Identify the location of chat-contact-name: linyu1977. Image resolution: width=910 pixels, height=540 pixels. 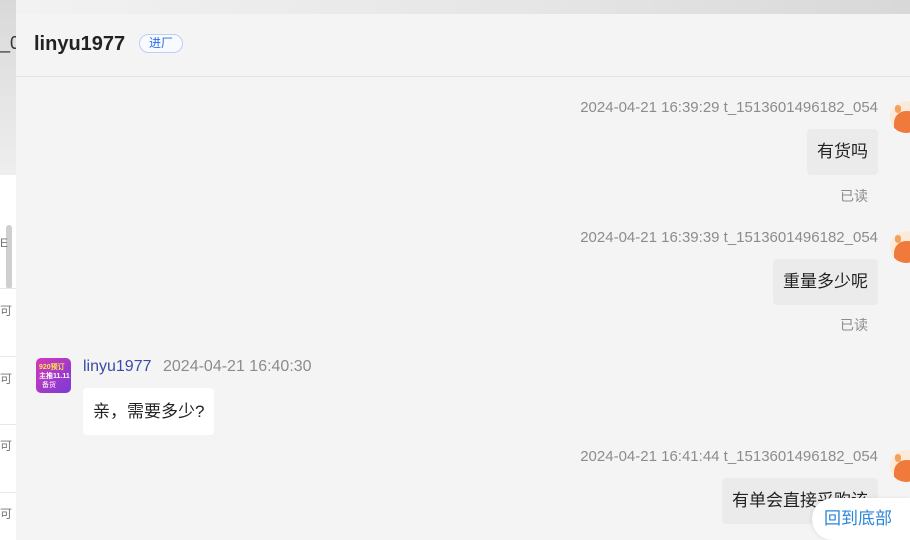
(80, 44).